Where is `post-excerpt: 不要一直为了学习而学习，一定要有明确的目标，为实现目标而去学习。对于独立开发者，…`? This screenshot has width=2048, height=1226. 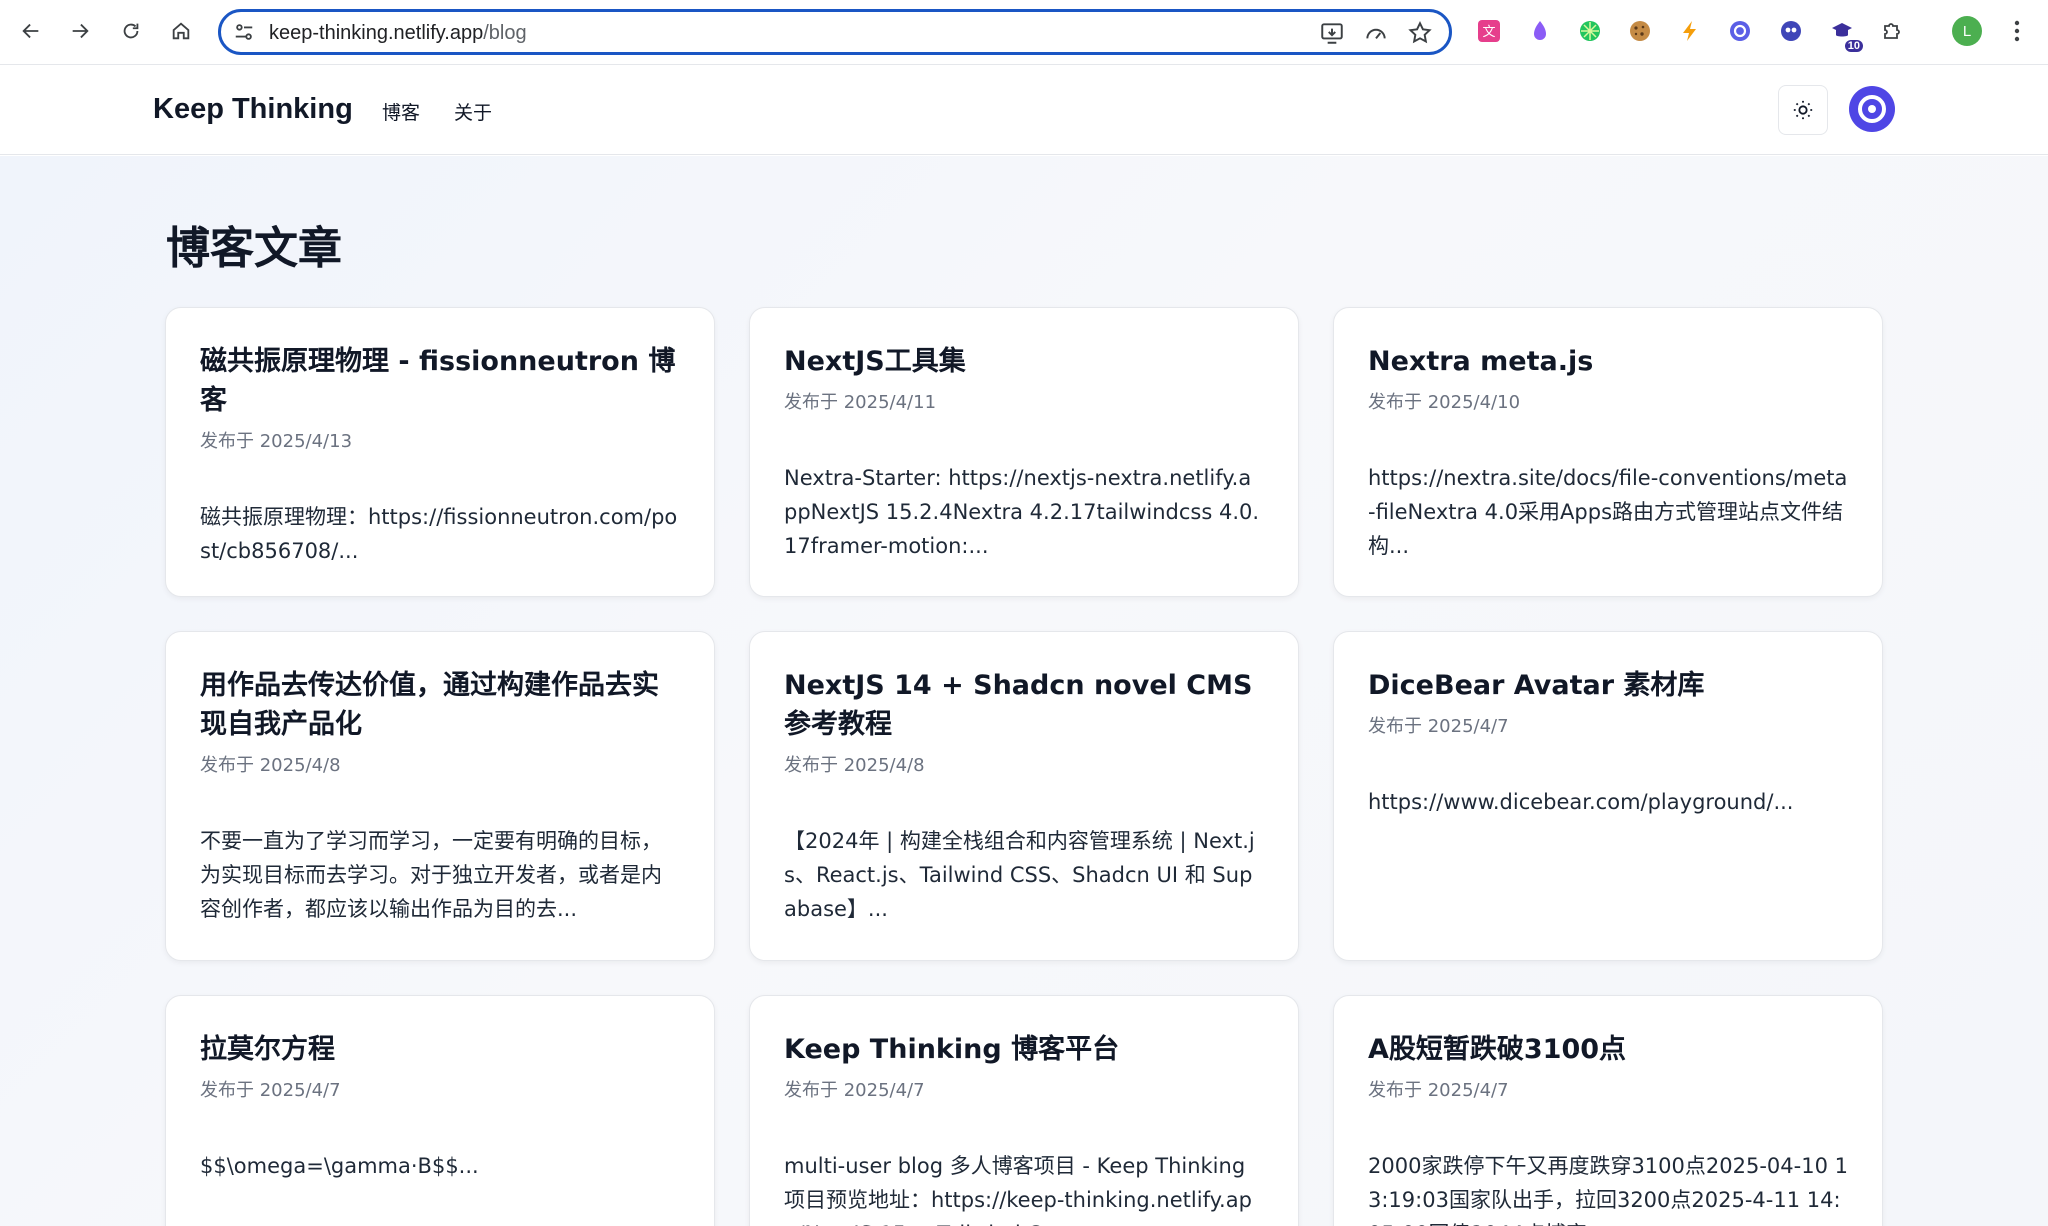
post-excerpt: 不要一直为了学习而学习，一定要有明确的目标，为实现目标而去学习。对于独立开发者，… is located at coordinates (431, 875).